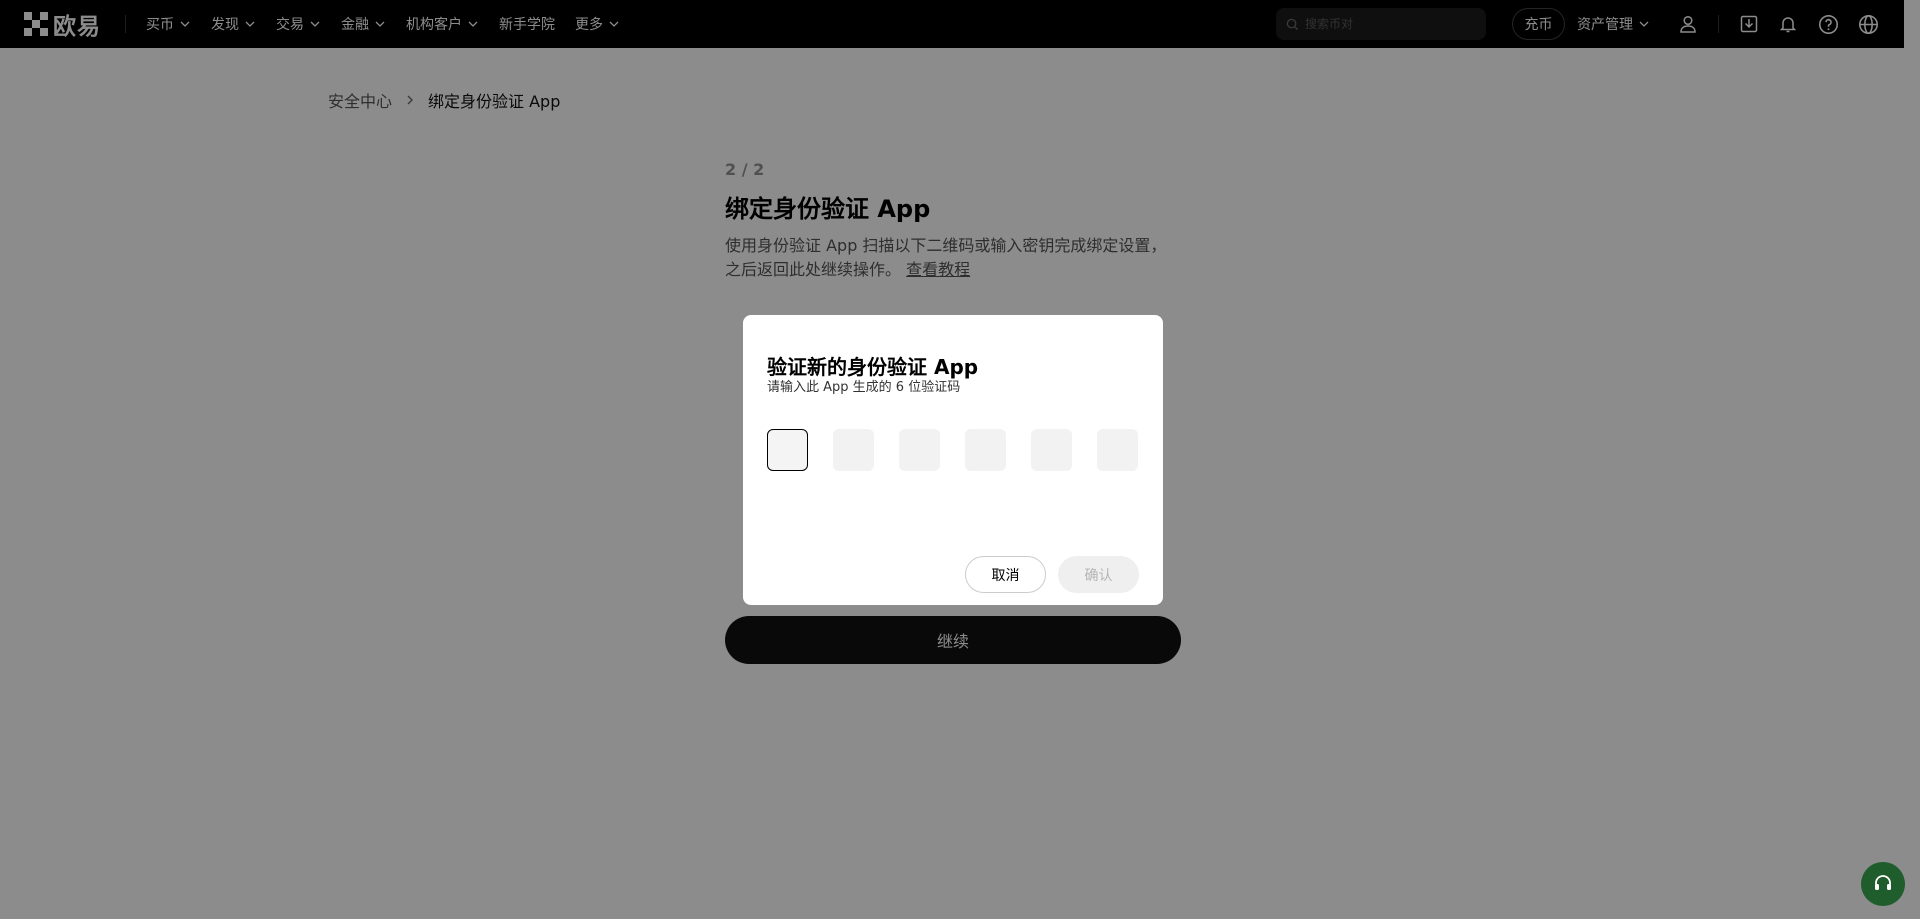  What do you see at coordinates (953, 450) in the screenshot?
I see `verification-code-input` at bounding box center [953, 450].